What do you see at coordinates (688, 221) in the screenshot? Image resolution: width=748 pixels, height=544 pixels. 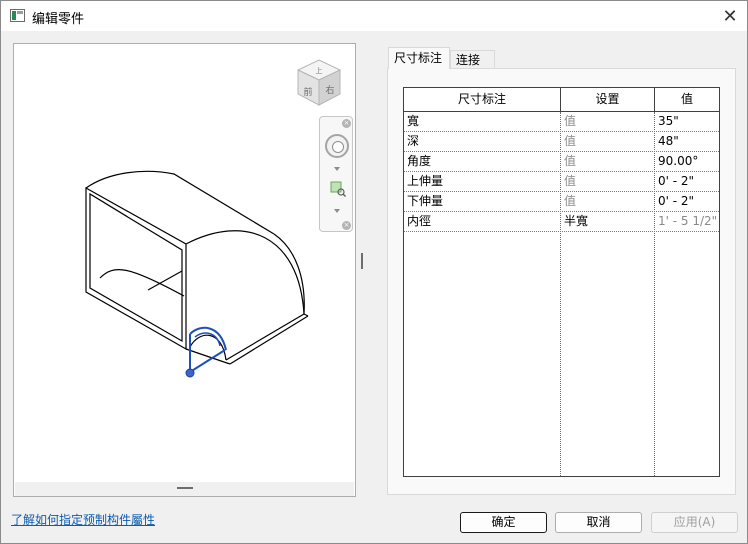 I see `row-value: 1' - 5 1/2"` at bounding box center [688, 221].